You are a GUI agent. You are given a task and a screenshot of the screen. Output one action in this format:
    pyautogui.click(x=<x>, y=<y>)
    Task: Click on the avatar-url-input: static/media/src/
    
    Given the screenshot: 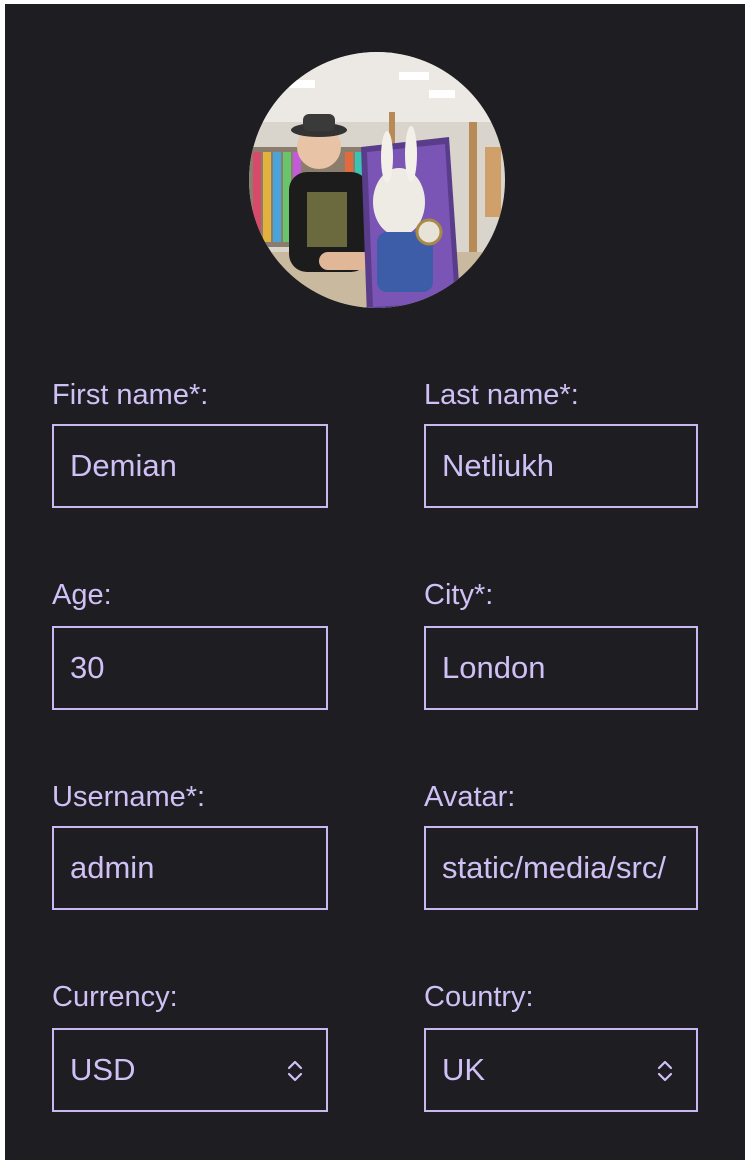 What is the action you would take?
    pyautogui.click(x=561, y=868)
    